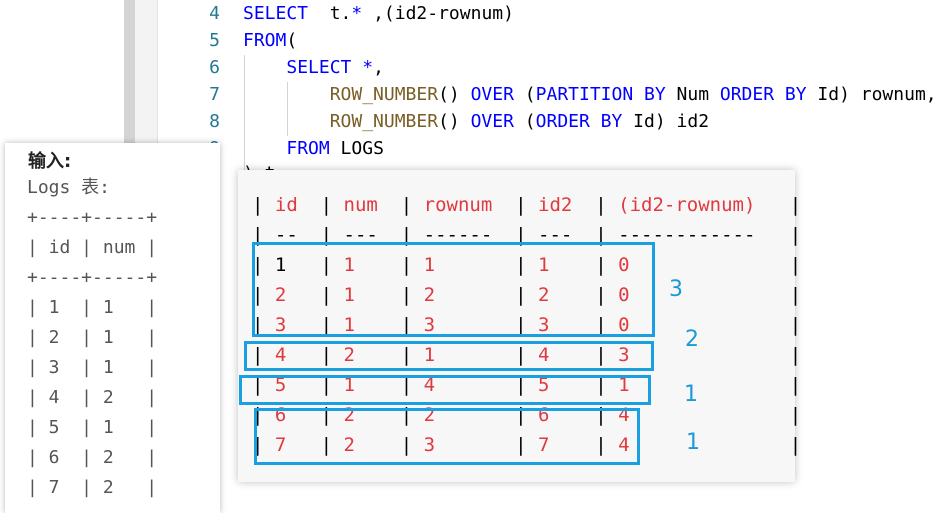 The height and width of the screenshot is (513, 946). I want to click on input-line: | 2 | 1 |, so click(92, 337).